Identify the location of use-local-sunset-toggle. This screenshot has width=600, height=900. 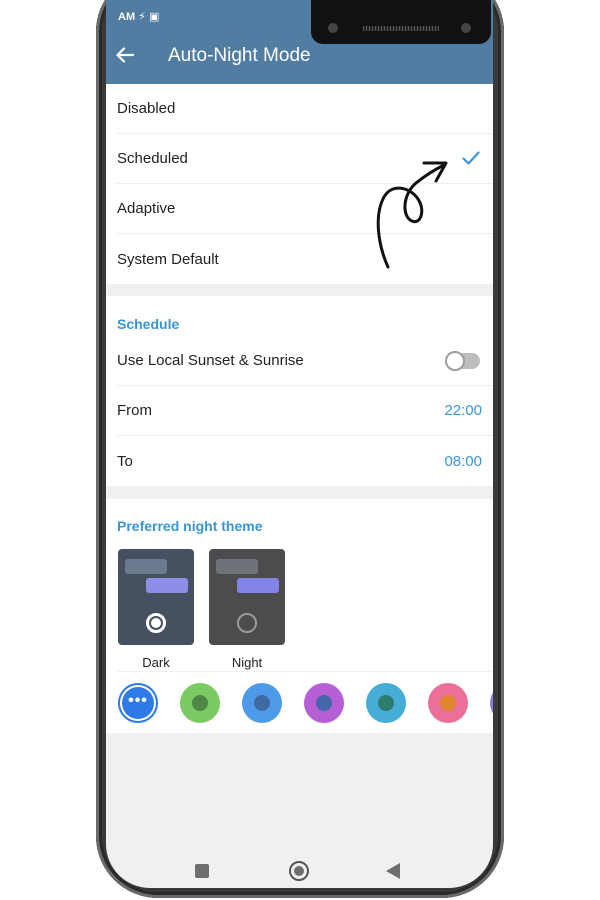
(462, 361).